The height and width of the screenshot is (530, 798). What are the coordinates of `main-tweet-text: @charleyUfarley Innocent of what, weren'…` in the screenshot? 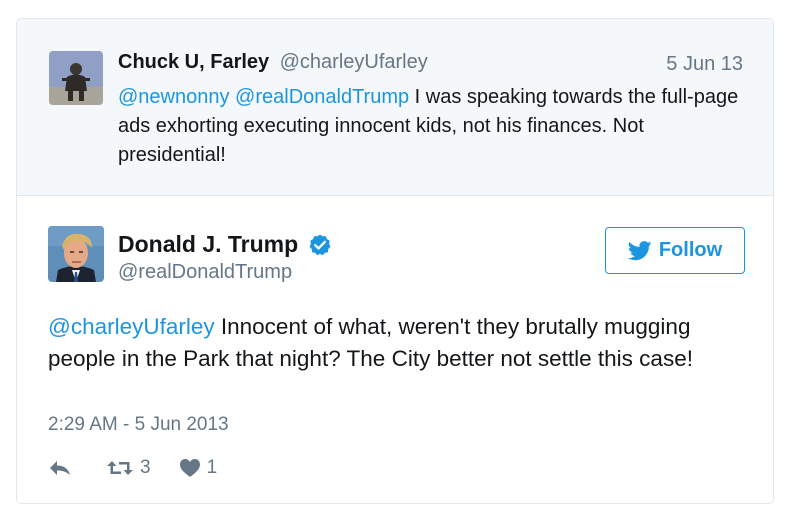 It's located at (403, 343).